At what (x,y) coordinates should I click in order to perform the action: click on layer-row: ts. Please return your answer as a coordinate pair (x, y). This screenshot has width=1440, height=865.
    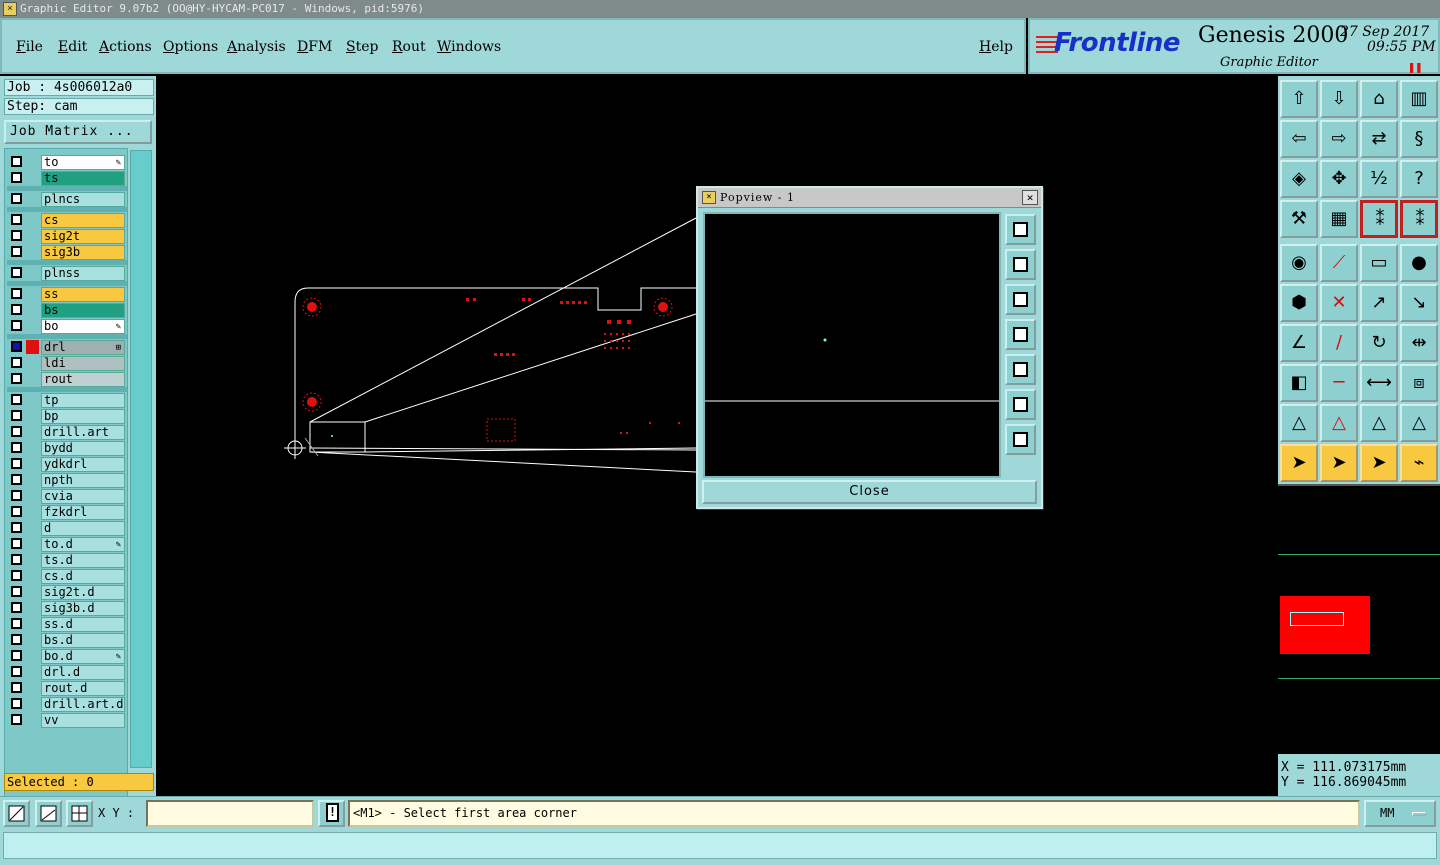
    Looking at the image, I should click on (67, 178).